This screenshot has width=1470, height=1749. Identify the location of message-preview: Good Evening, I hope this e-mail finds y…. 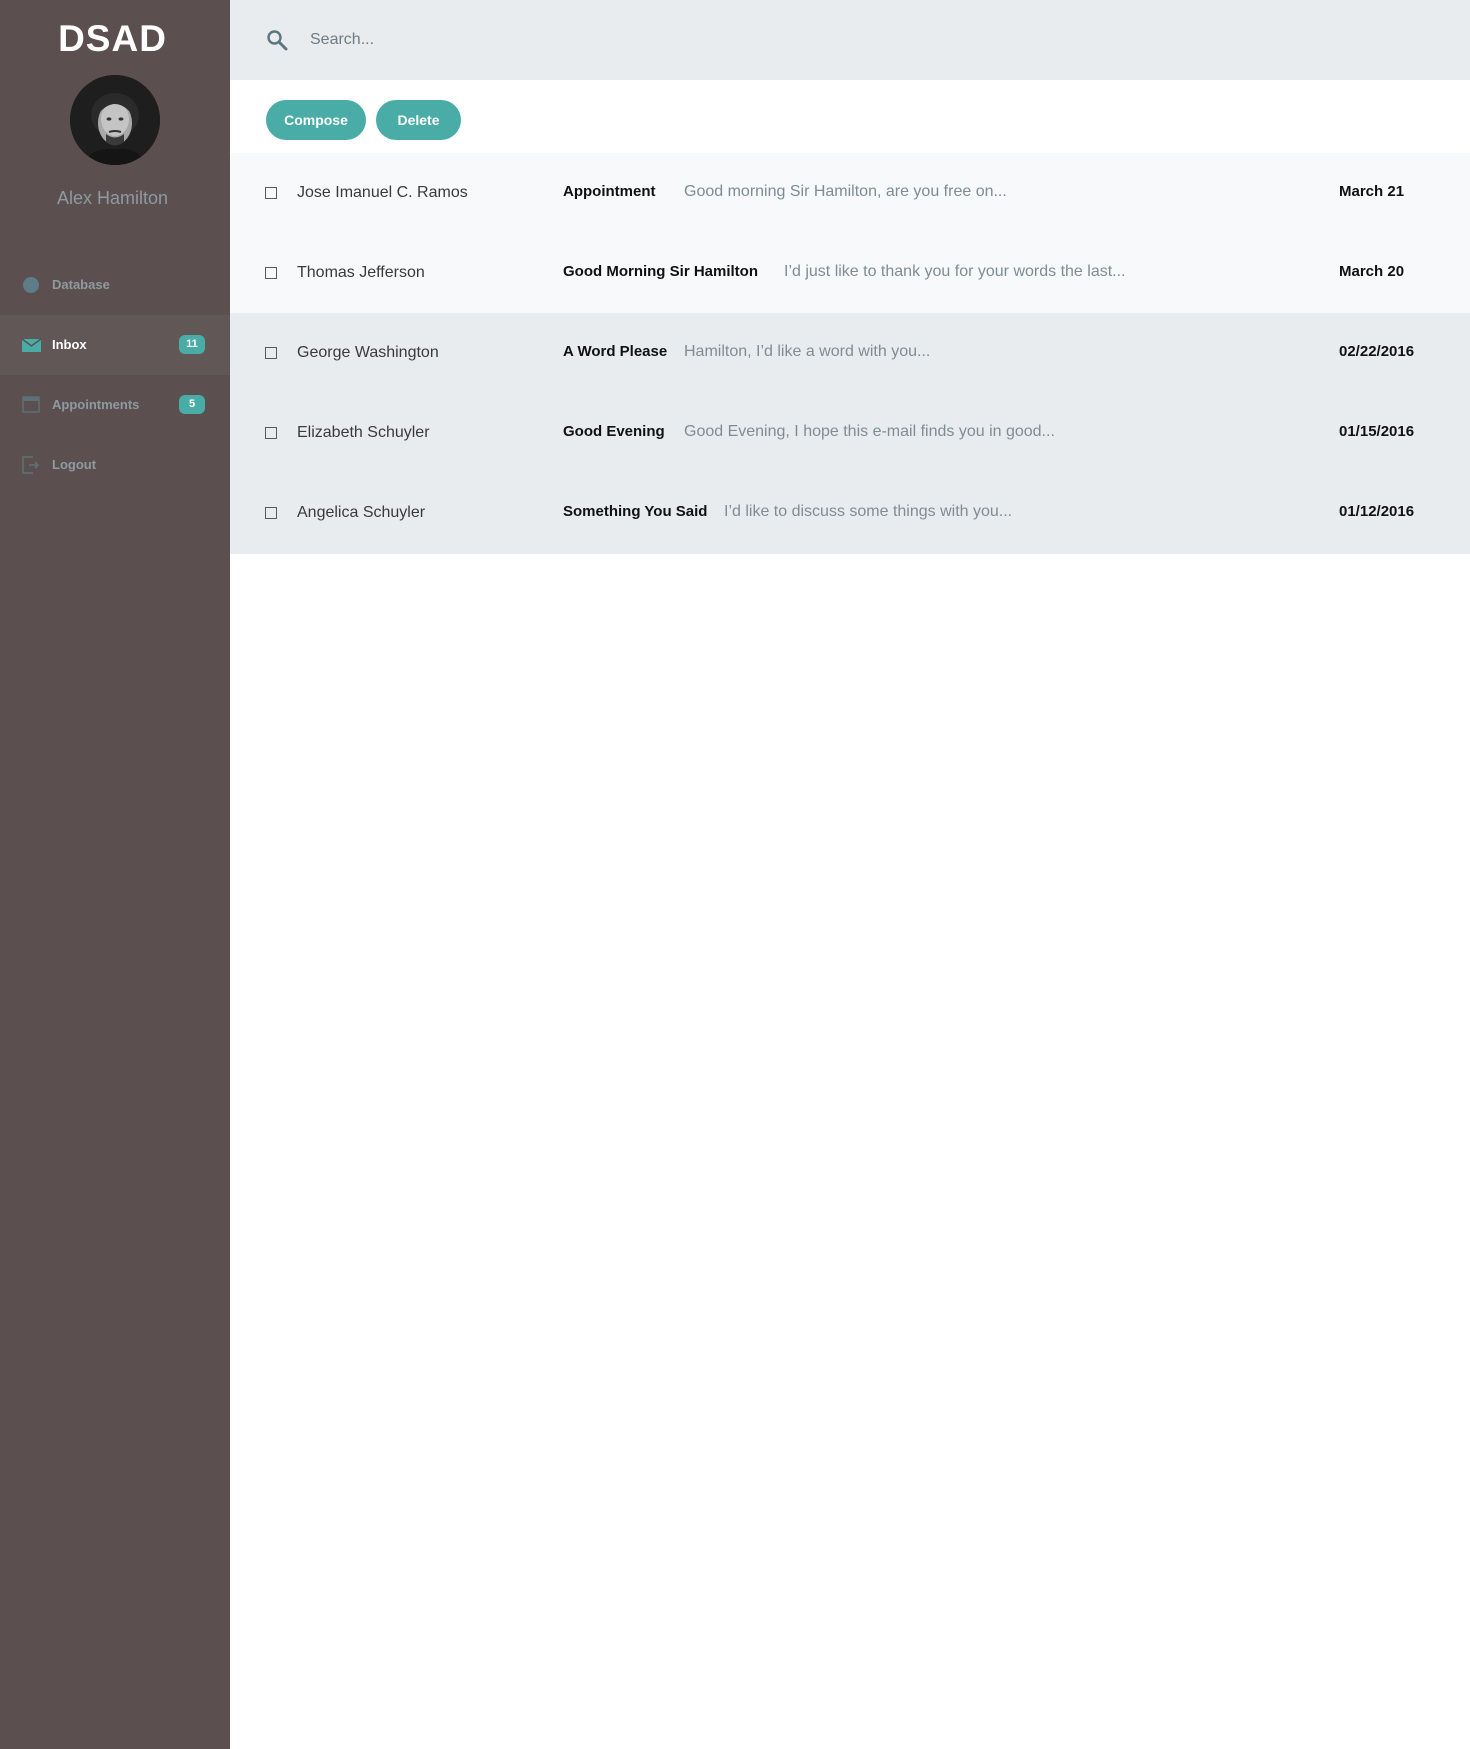
(869, 431).